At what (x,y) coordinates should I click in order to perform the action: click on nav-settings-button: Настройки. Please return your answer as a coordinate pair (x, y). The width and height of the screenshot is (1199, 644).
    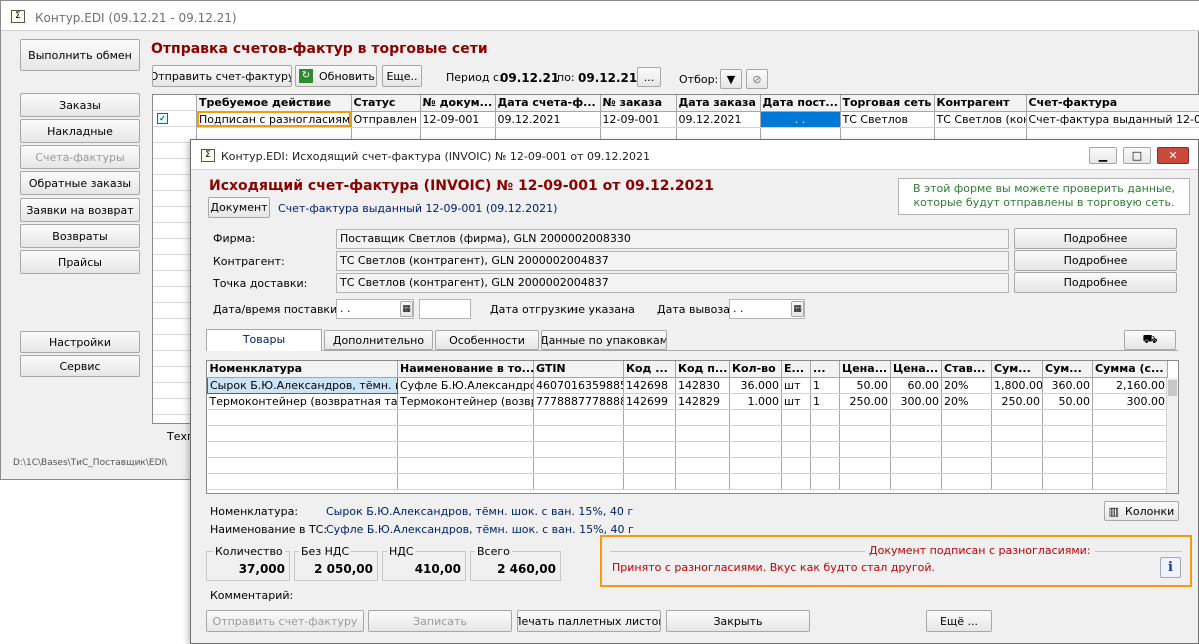
    Looking at the image, I should click on (80, 342).